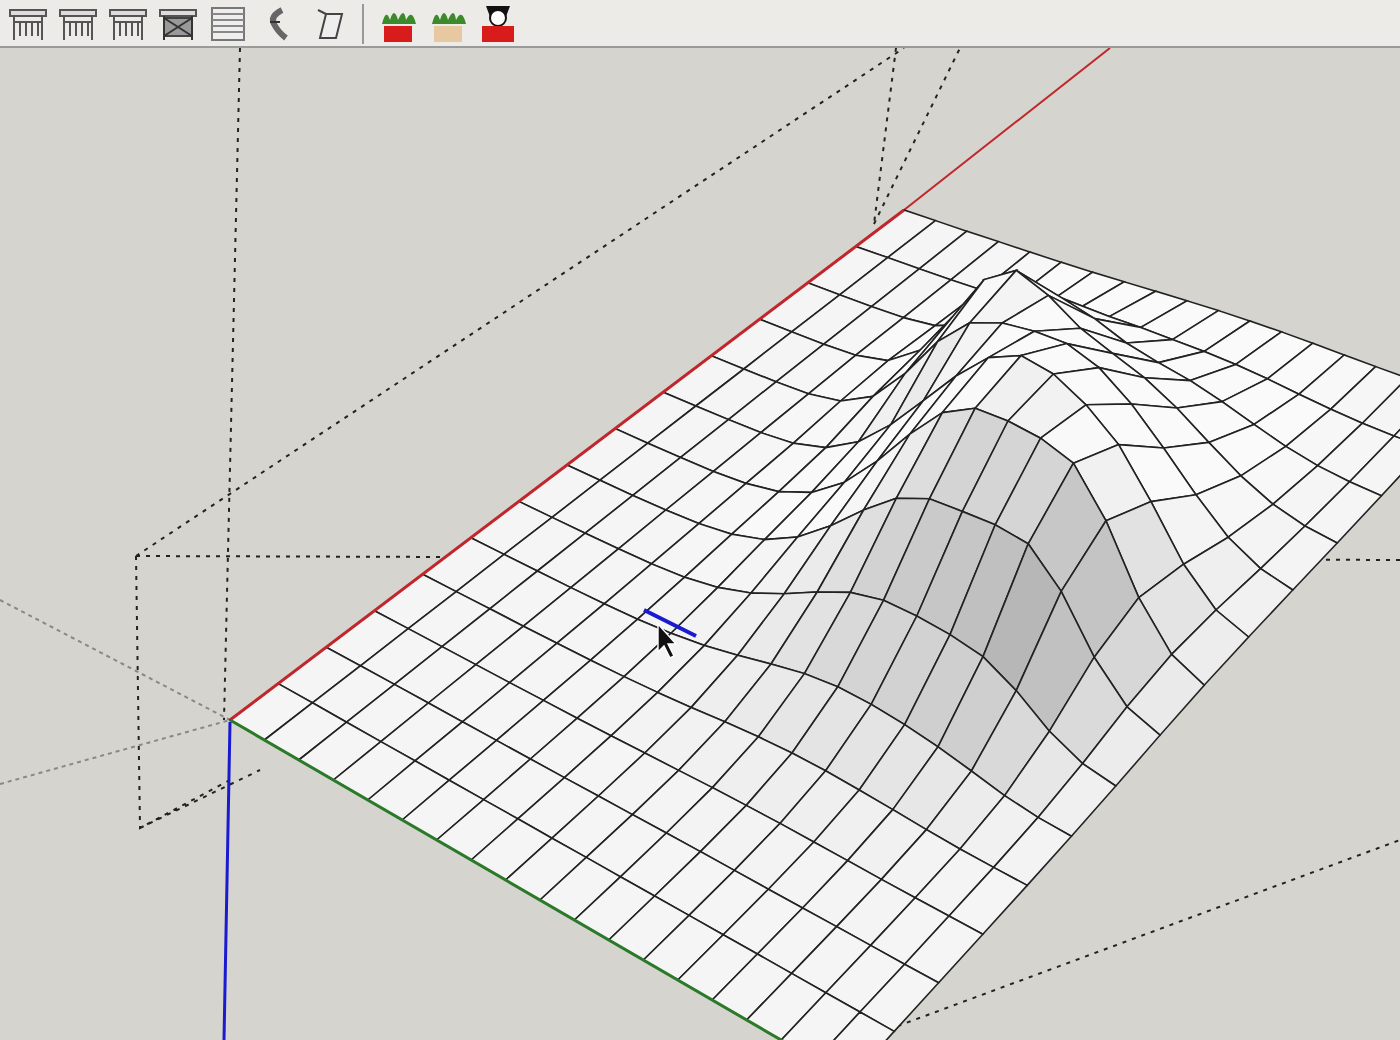  I want to click on cursor-arrow-icon, so click(667, 640).